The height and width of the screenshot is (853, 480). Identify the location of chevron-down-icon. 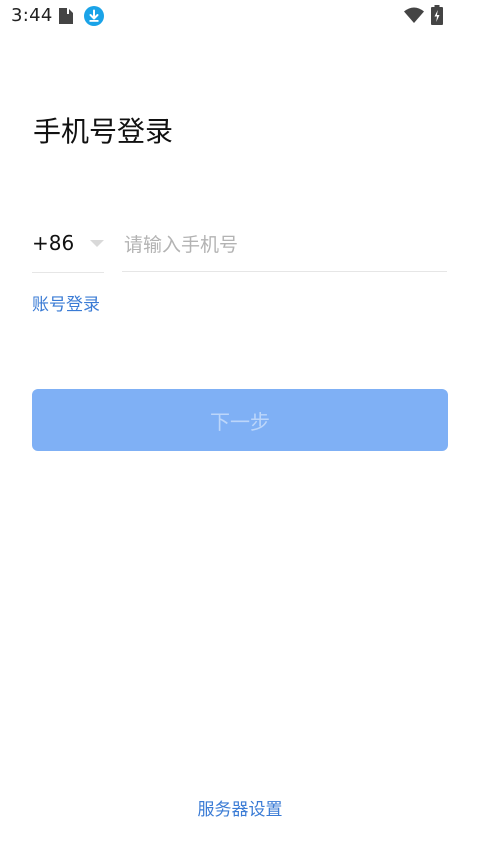
(97, 243).